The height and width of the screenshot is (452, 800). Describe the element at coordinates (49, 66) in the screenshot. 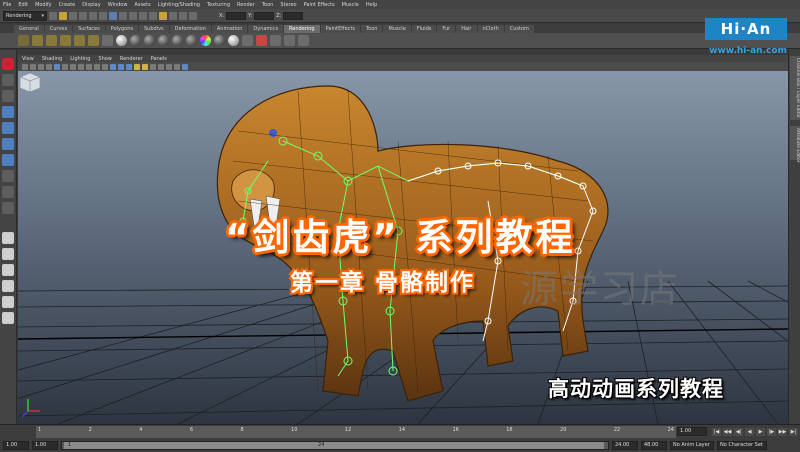

I see `image-plane-icon` at that location.